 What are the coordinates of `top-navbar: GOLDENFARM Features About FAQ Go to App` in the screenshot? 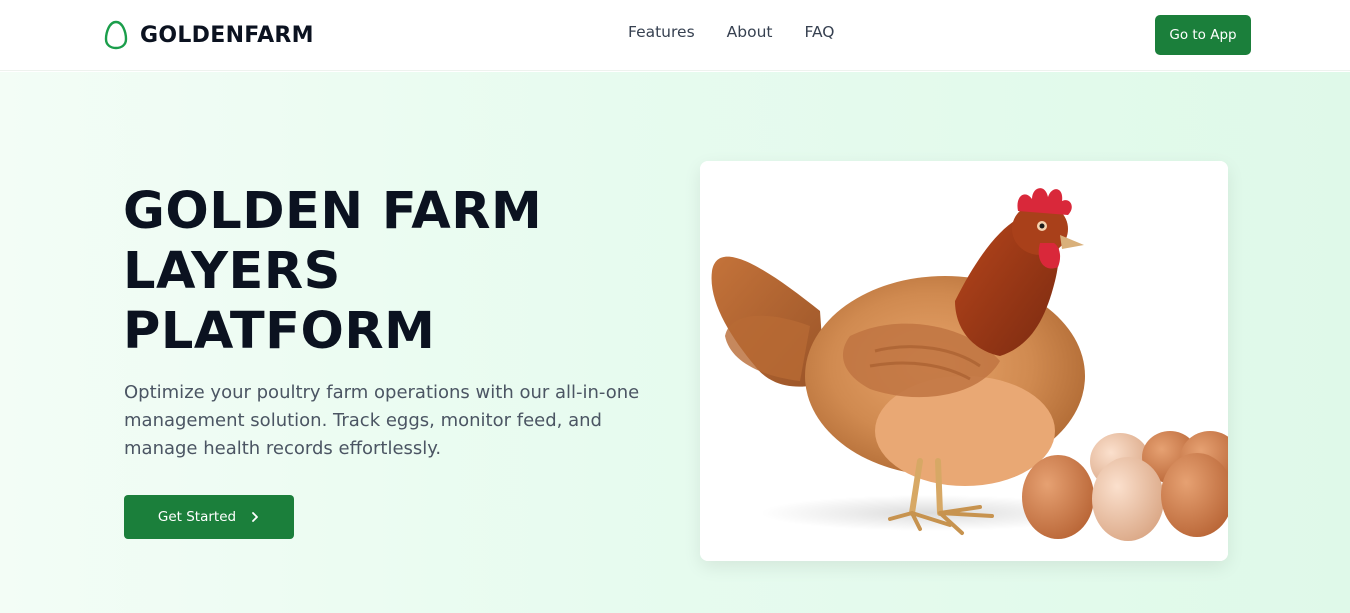 It's located at (675, 35).